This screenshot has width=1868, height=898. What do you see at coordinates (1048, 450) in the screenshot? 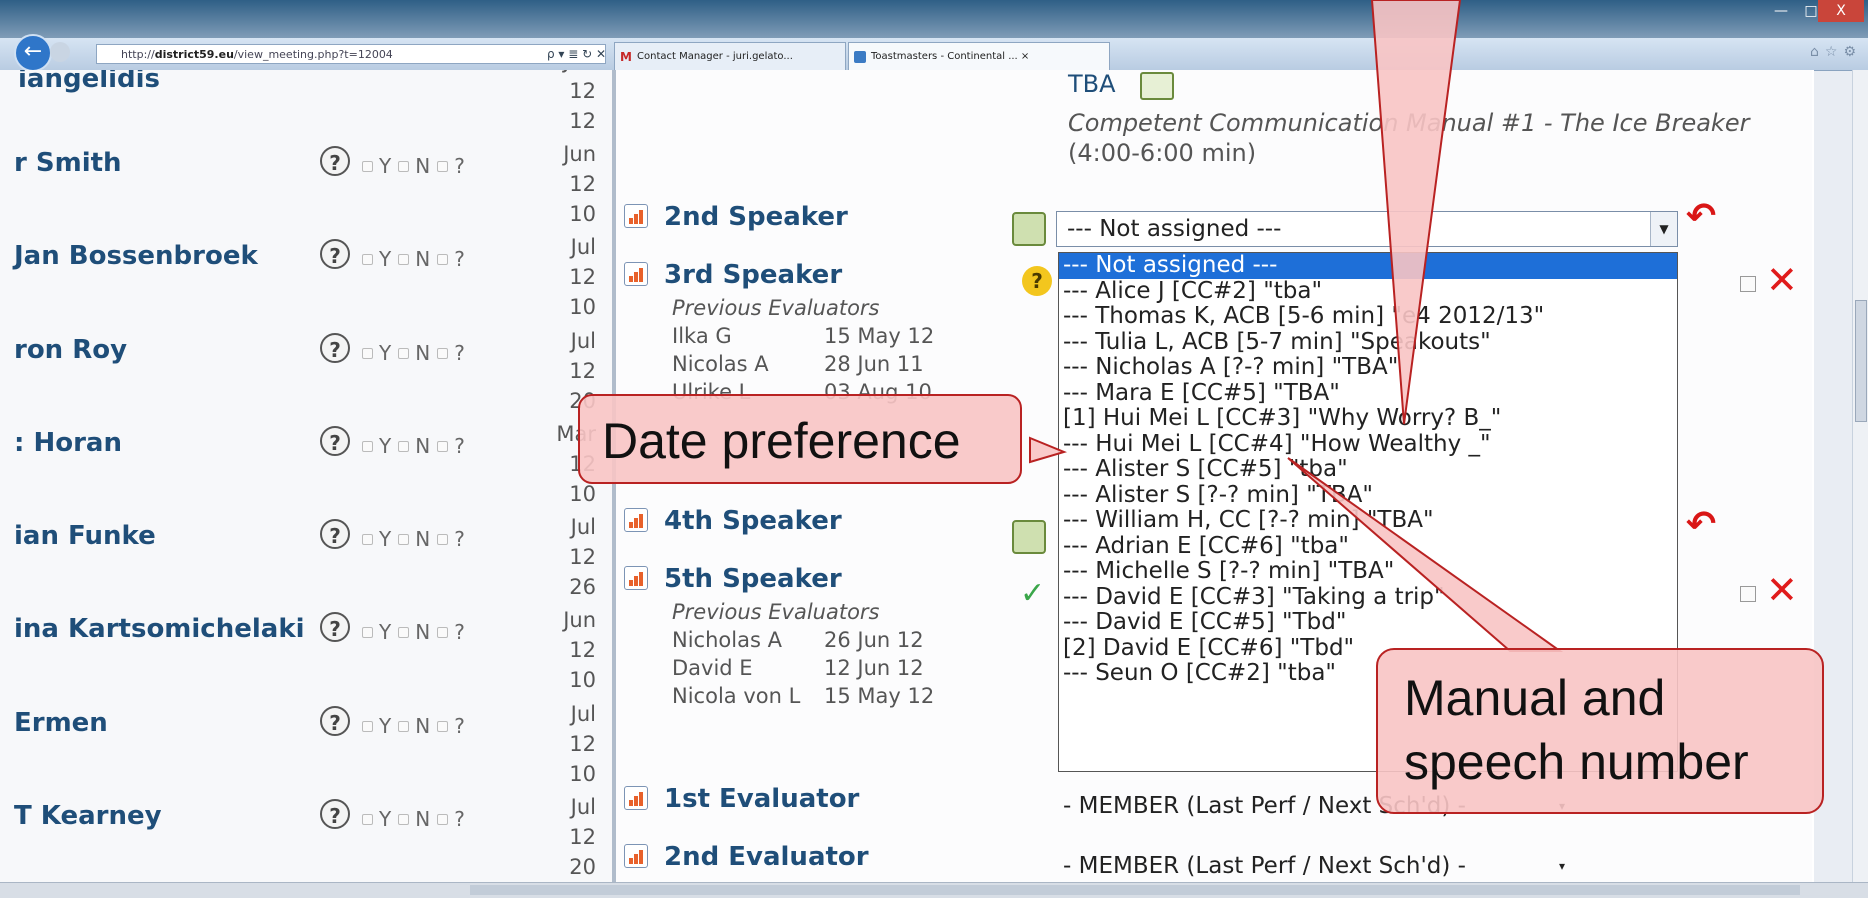
I see `date-pointer` at bounding box center [1048, 450].